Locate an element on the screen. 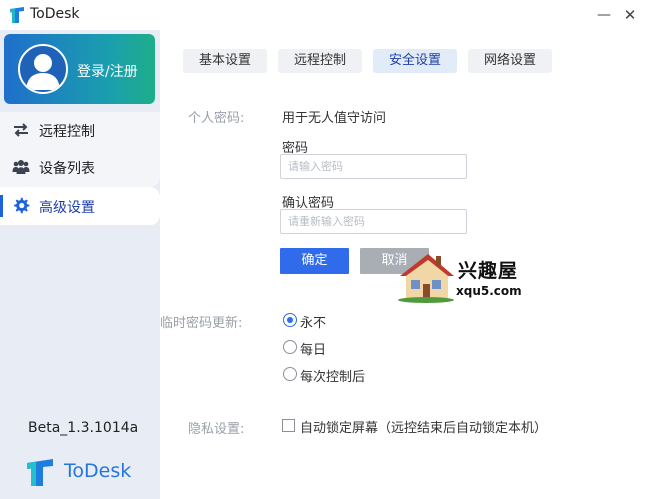  sidebar-item-device-list: 设备列表 is located at coordinates (80, 167).